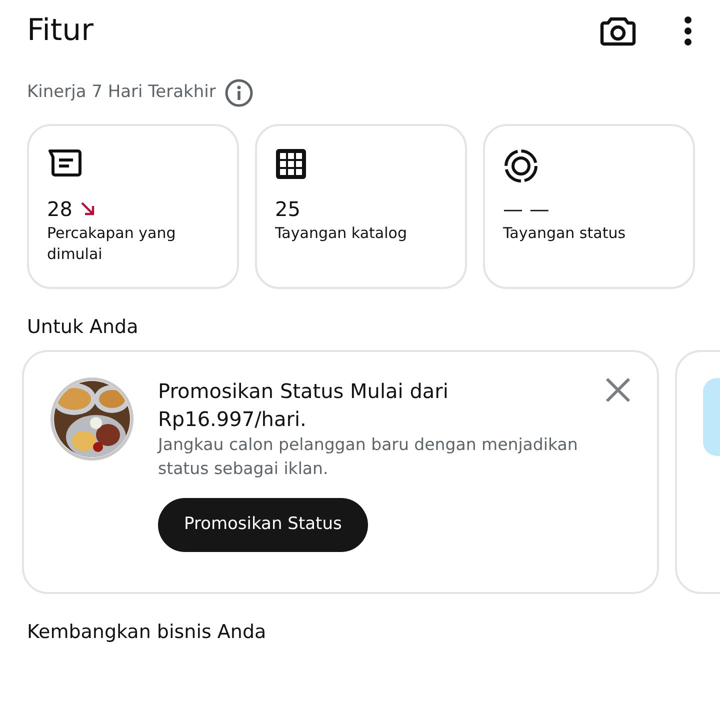 The height and width of the screenshot is (720, 720). Describe the element at coordinates (341, 233) in the screenshot. I see `stat-label: Tayangan katalog` at that location.